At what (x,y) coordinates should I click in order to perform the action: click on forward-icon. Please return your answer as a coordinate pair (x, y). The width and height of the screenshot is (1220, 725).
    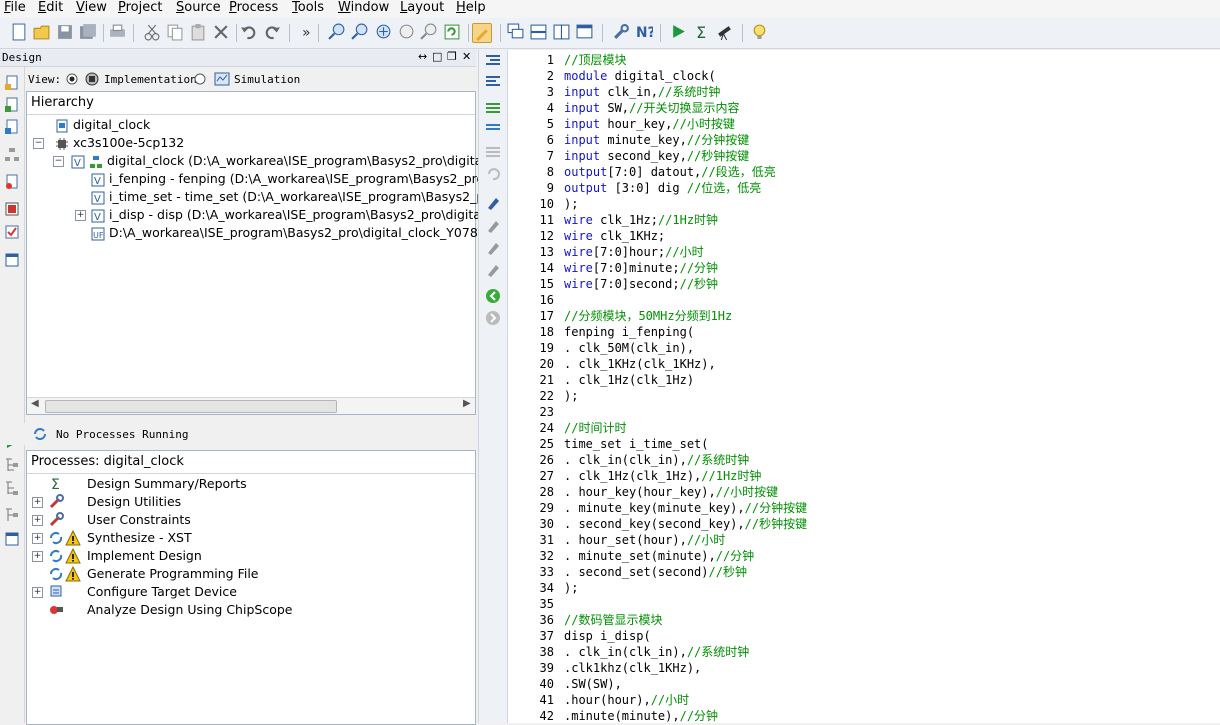
    Looking at the image, I should click on (493, 318).